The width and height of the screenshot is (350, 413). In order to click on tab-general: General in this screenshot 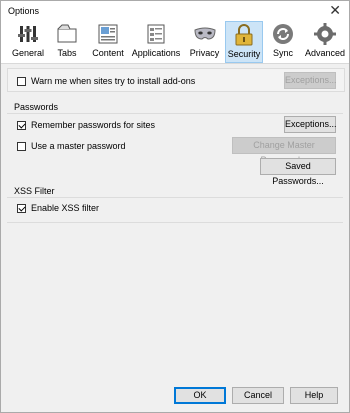, I will do `click(28, 42)`.